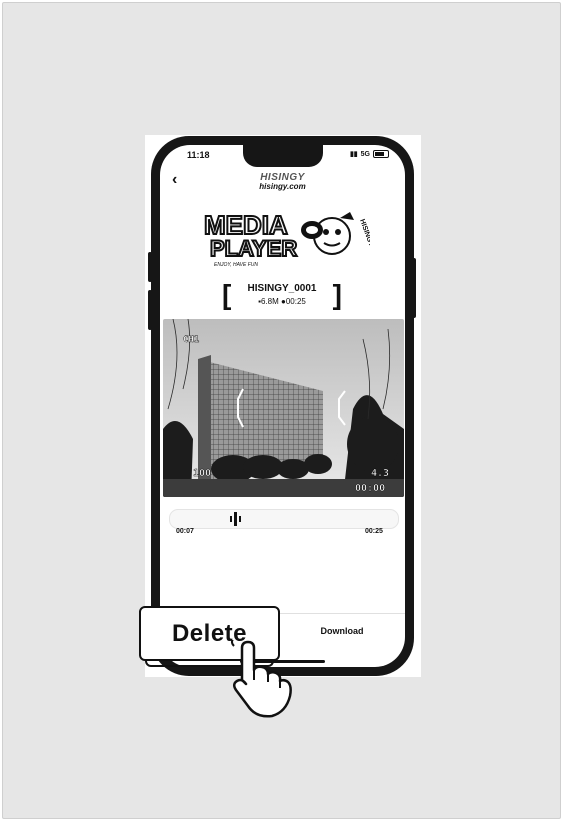 The height and width of the screenshot is (821, 563). Describe the element at coordinates (253, 248) in the screenshot. I see `logo-line2: PLAYER` at that location.